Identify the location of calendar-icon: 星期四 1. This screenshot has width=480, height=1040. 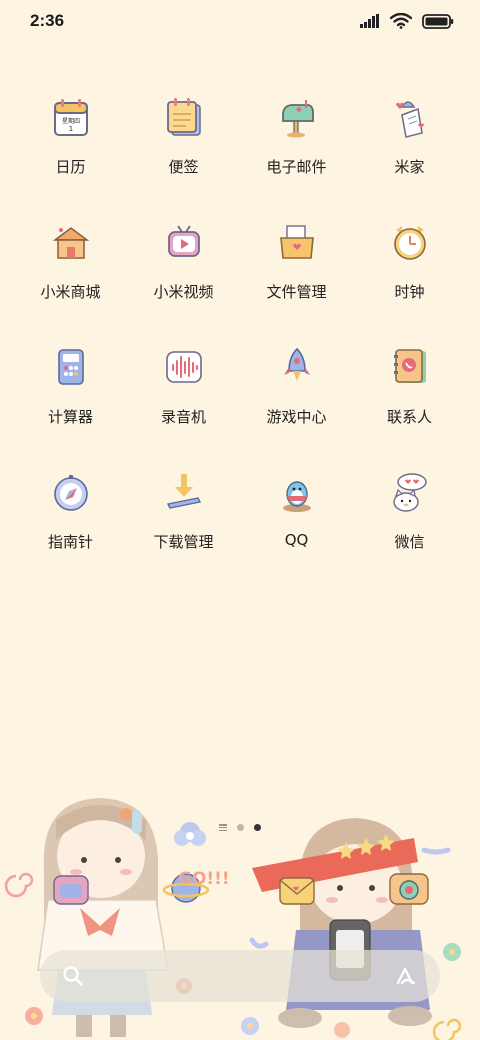
(71, 117).